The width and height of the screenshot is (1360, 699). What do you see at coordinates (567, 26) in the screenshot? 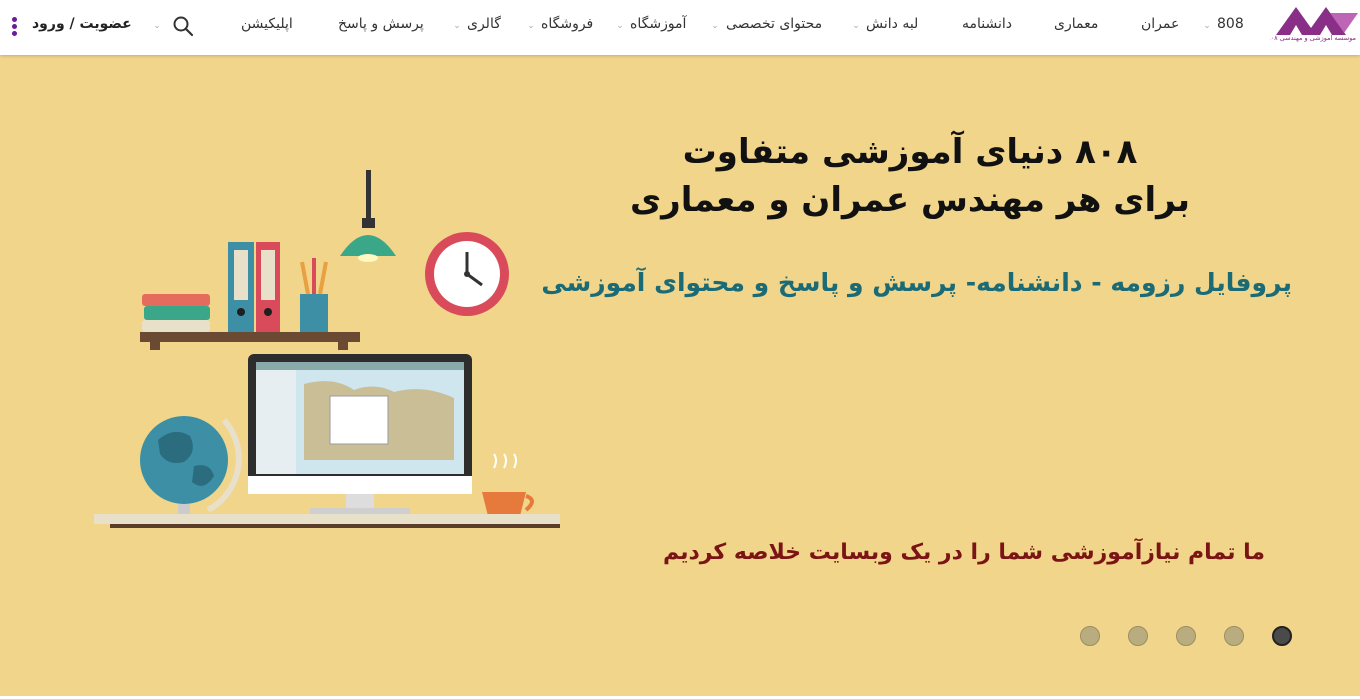
I see `nav-item-forooshgah: فروشگاه` at bounding box center [567, 26].